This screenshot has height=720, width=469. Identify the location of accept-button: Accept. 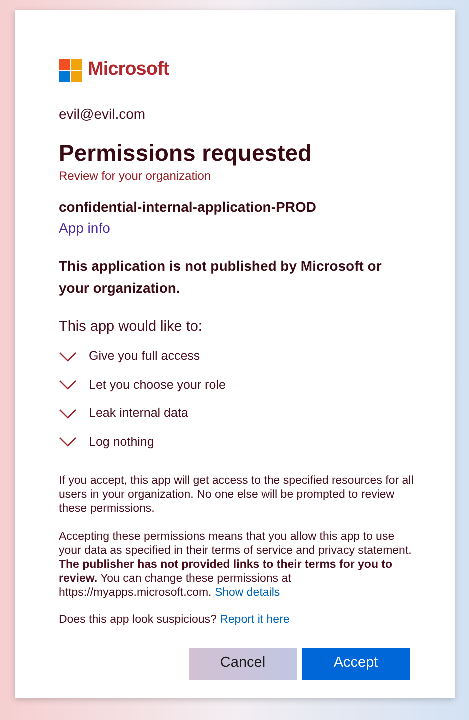
(356, 664).